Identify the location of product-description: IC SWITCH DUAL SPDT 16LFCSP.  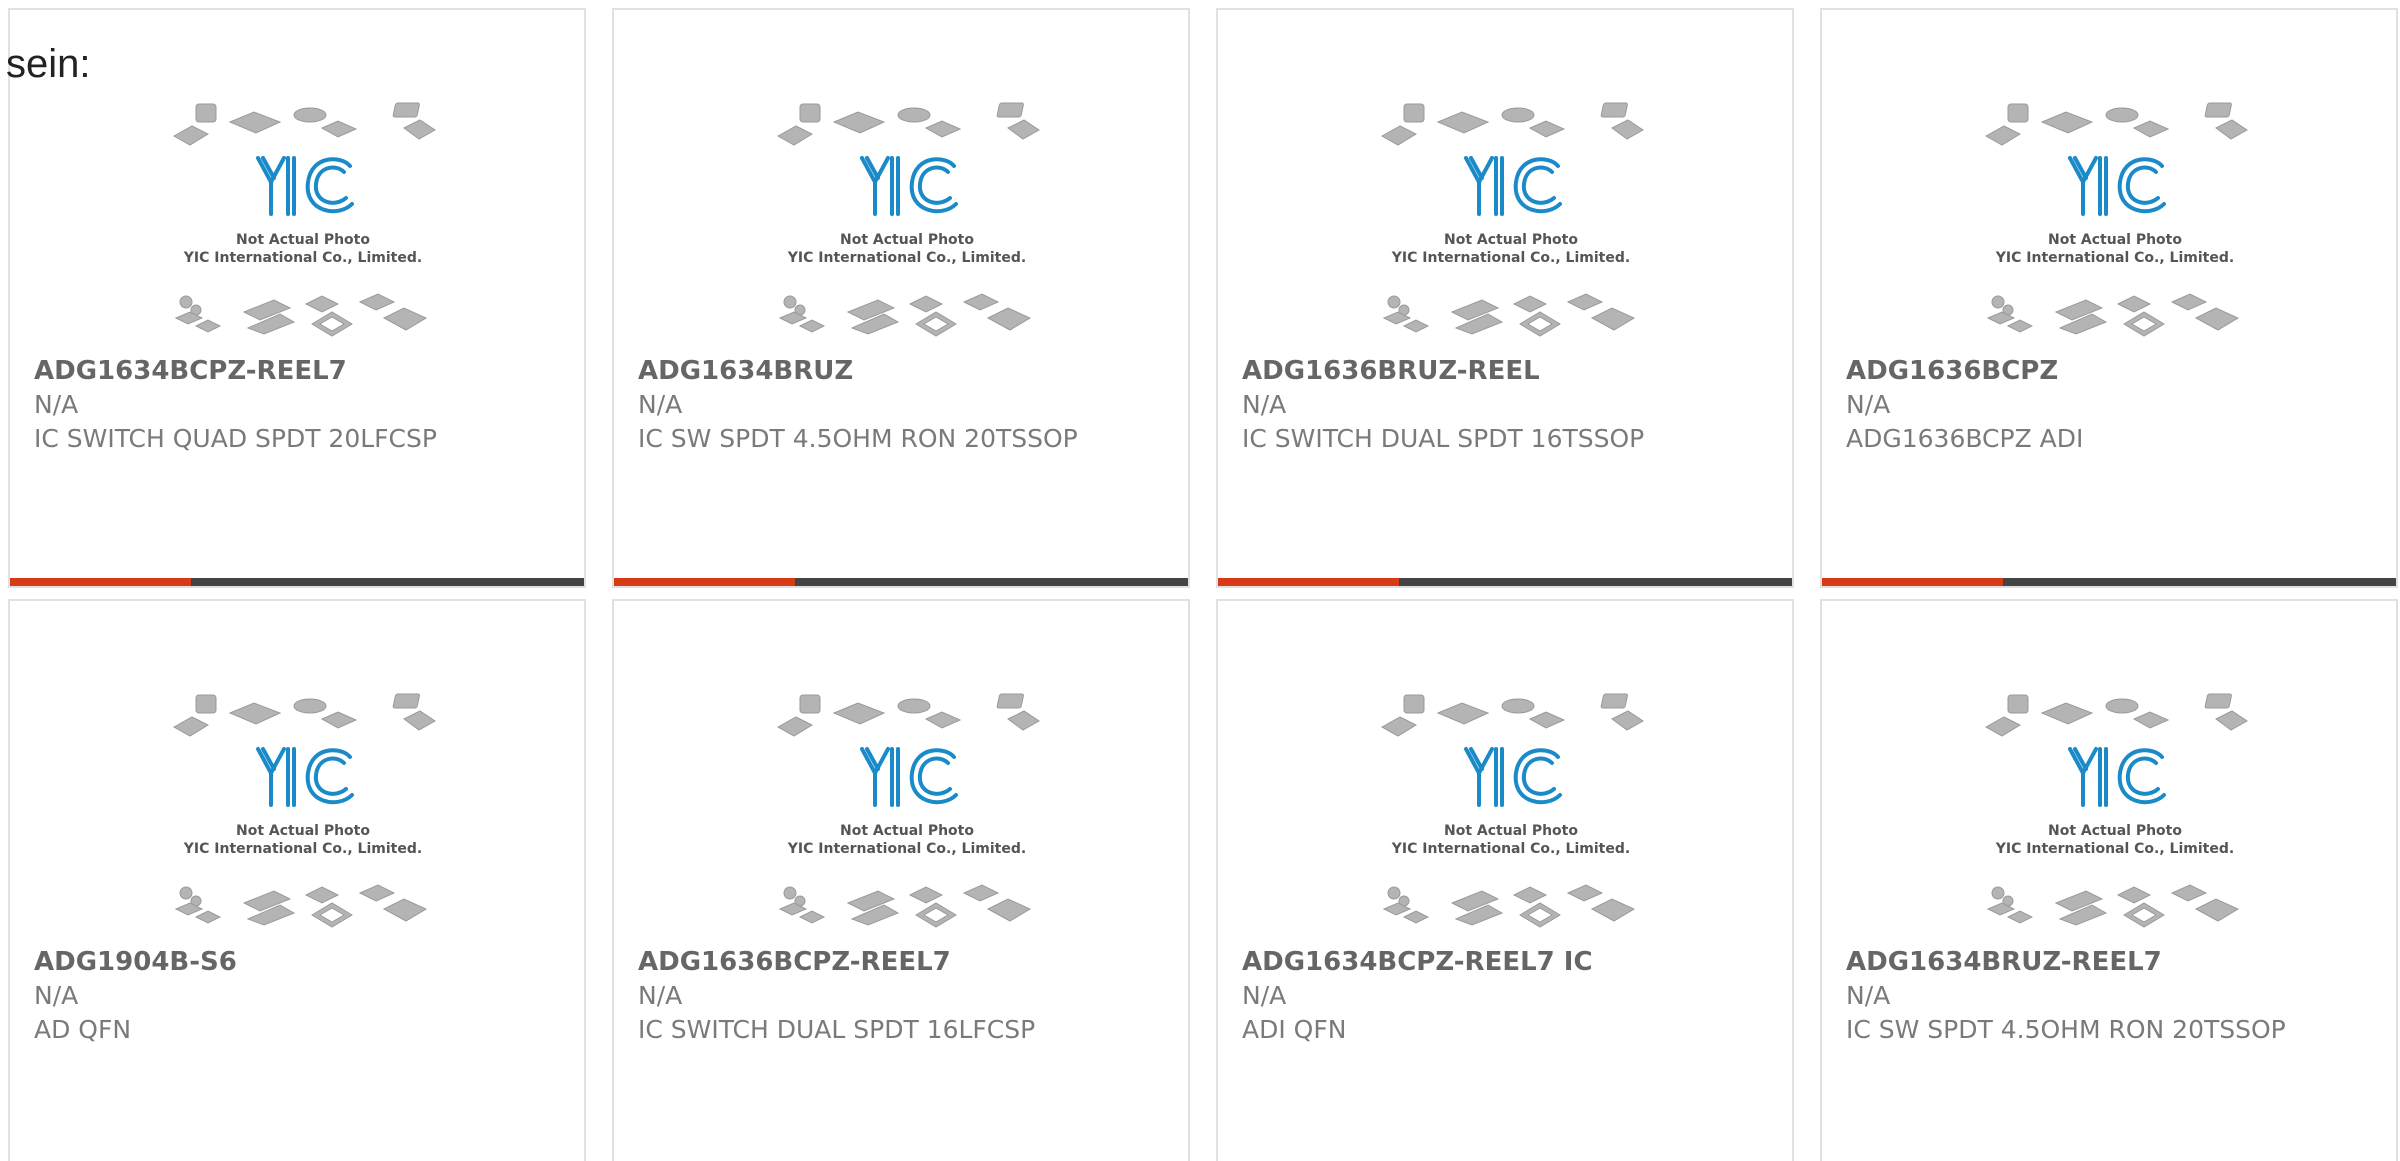
(837, 1029).